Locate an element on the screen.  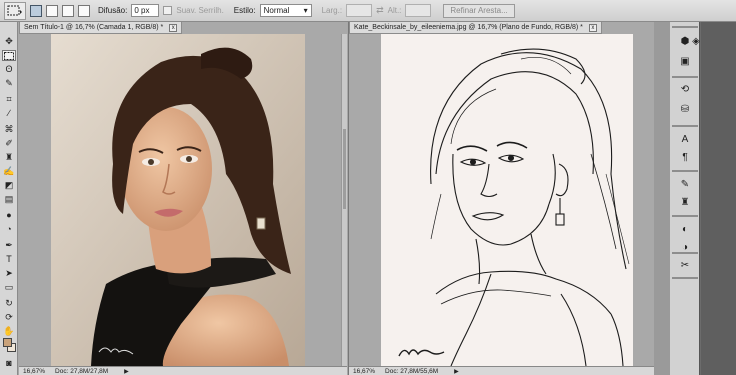
gradient-tool-icon: ▤ is located at coordinates (9, 199).